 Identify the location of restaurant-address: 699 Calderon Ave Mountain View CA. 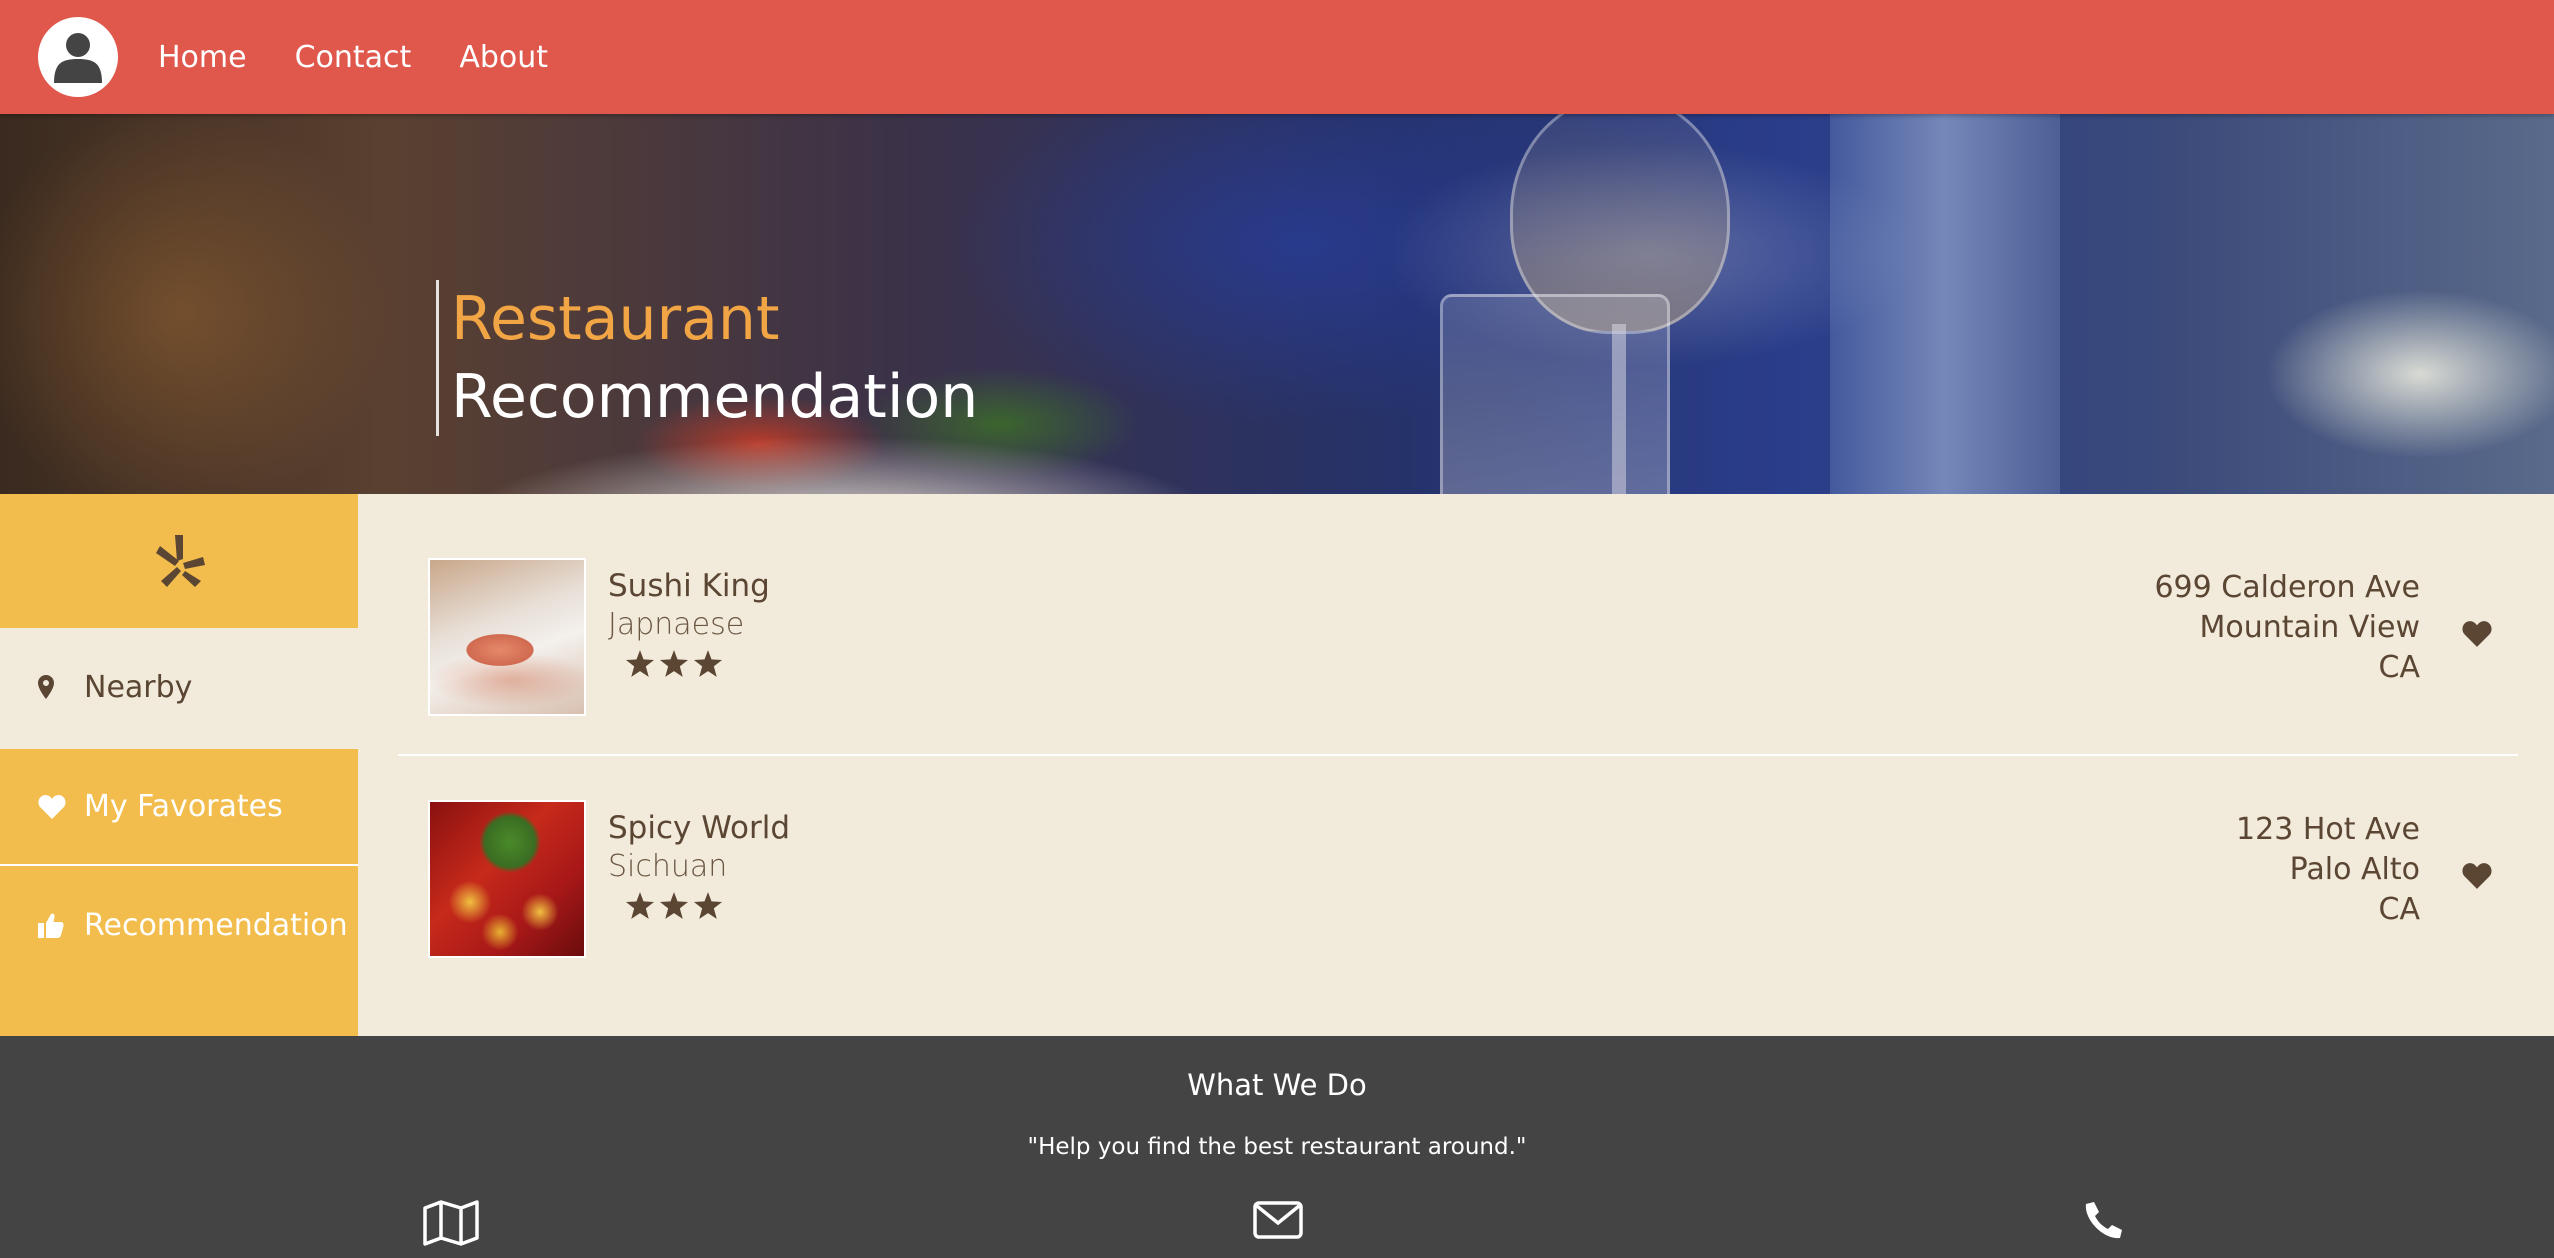
(2287, 628).